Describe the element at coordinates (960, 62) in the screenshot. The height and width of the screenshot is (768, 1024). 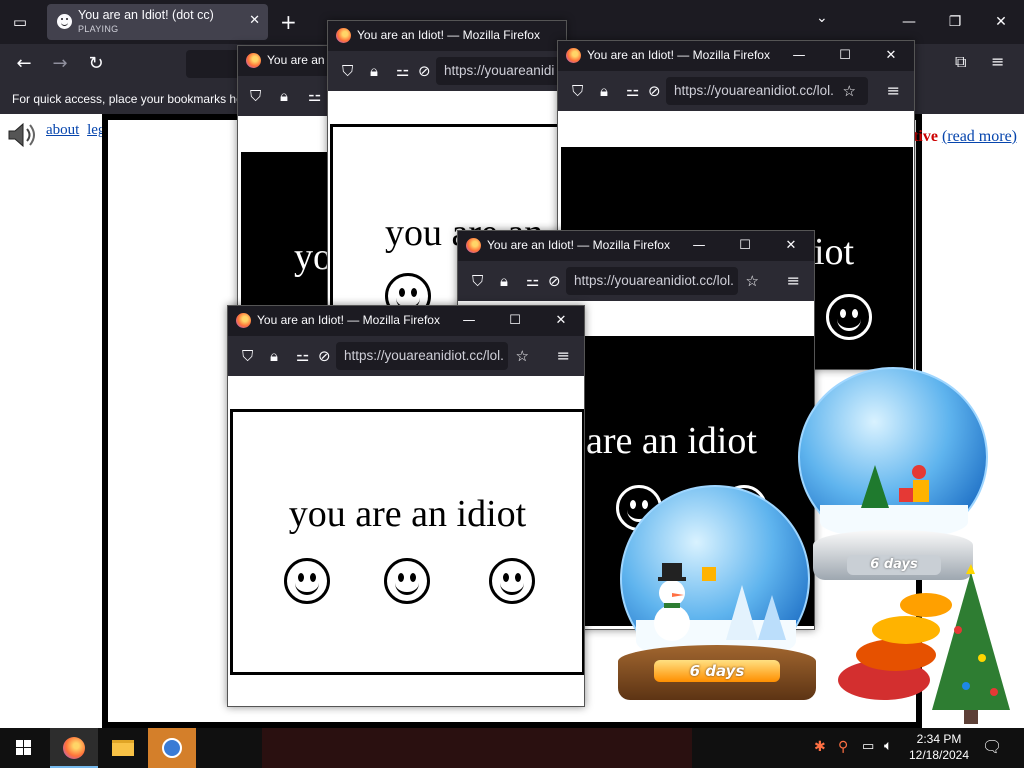
I see `extensions-icon: ⧉` at that location.